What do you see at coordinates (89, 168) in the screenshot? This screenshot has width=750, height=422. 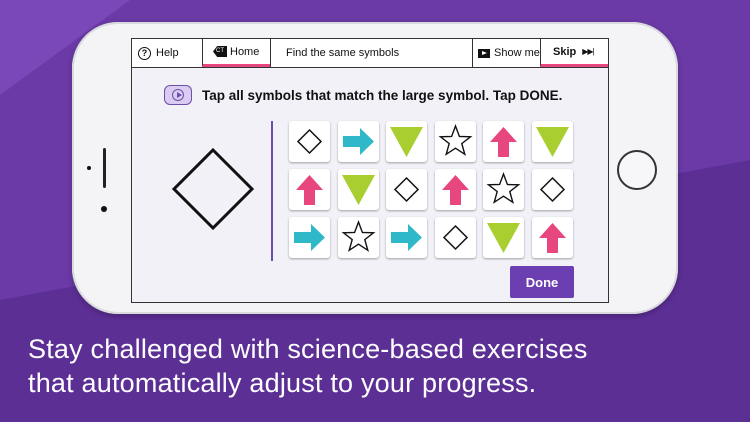 I see `phone-sensor` at bounding box center [89, 168].